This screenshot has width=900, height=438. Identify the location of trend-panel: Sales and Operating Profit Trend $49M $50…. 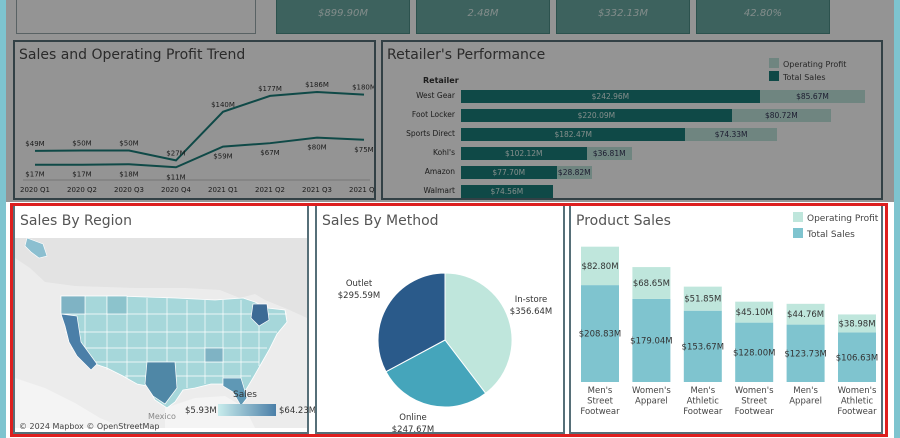
(194, 120).